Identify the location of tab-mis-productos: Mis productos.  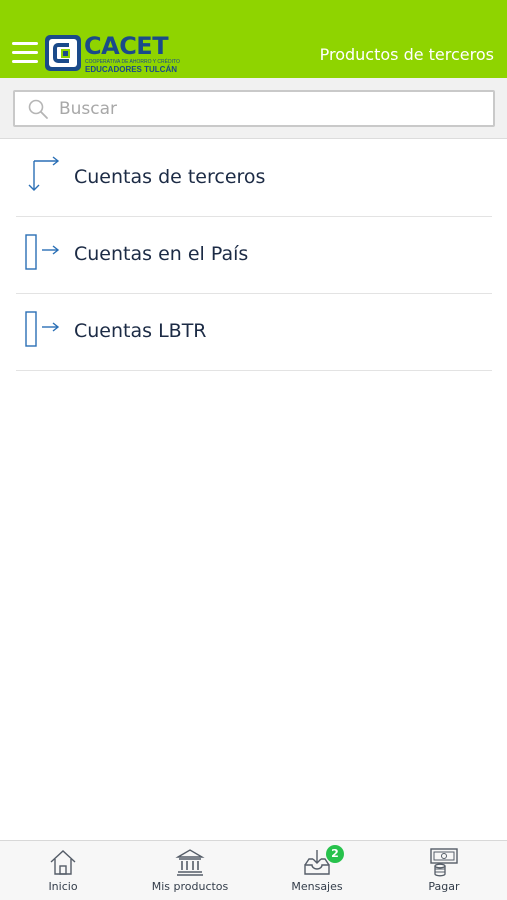
(190, 870).